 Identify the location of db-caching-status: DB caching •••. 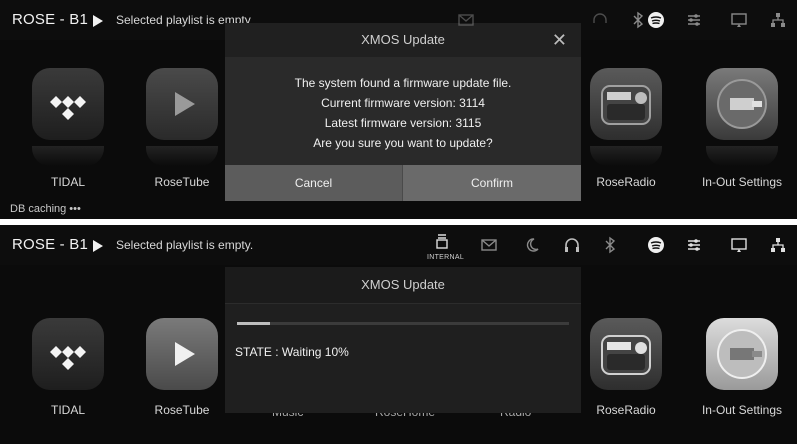
(45, 209).